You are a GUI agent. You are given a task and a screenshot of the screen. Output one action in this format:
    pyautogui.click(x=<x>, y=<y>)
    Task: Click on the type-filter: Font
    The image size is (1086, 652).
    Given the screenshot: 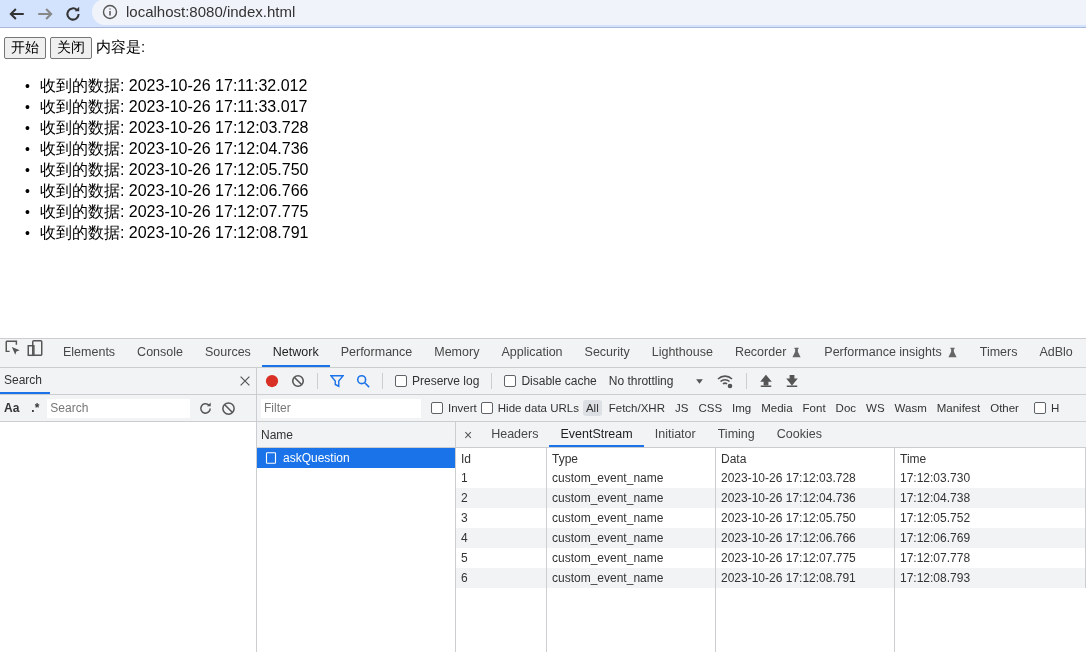 What is the action you would take?
    pyautogui.click(x=814, y=408)
    